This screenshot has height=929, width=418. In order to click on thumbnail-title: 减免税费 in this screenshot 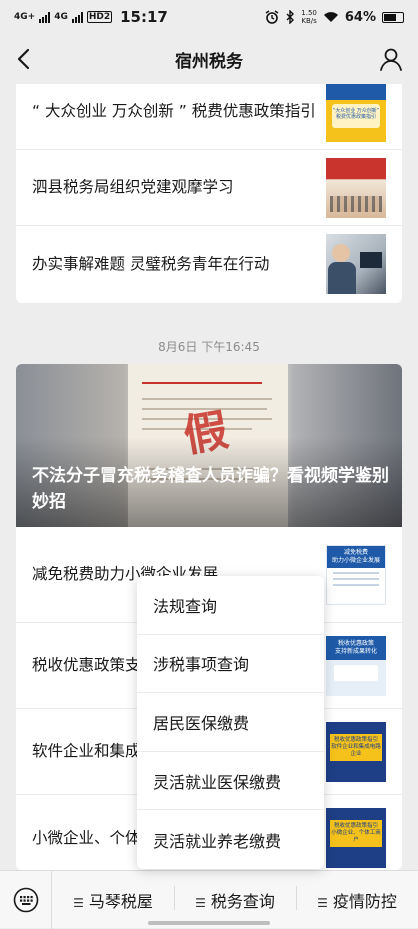, I will do `click(355, 552)`.